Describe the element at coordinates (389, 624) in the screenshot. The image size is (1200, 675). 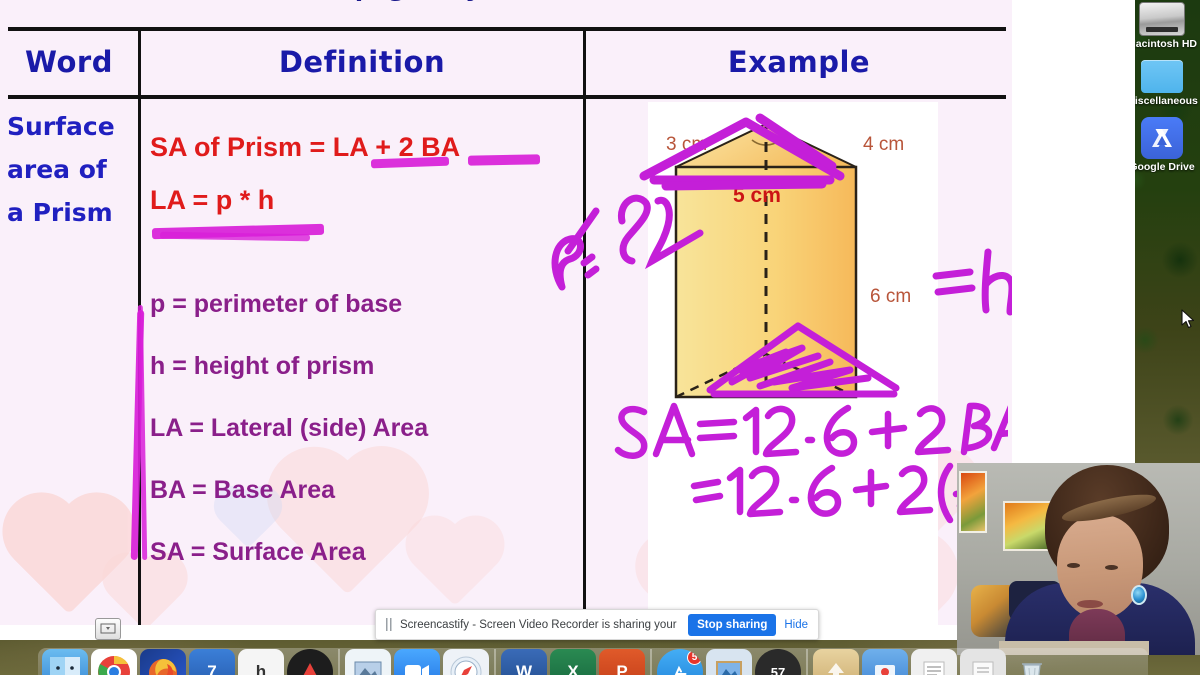
I see `drag-handle-icon` at that location.